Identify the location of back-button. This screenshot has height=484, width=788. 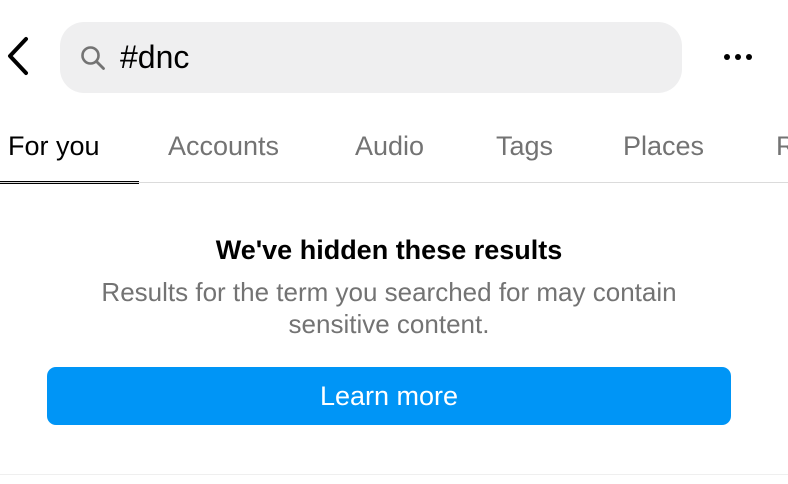
(18, 58).